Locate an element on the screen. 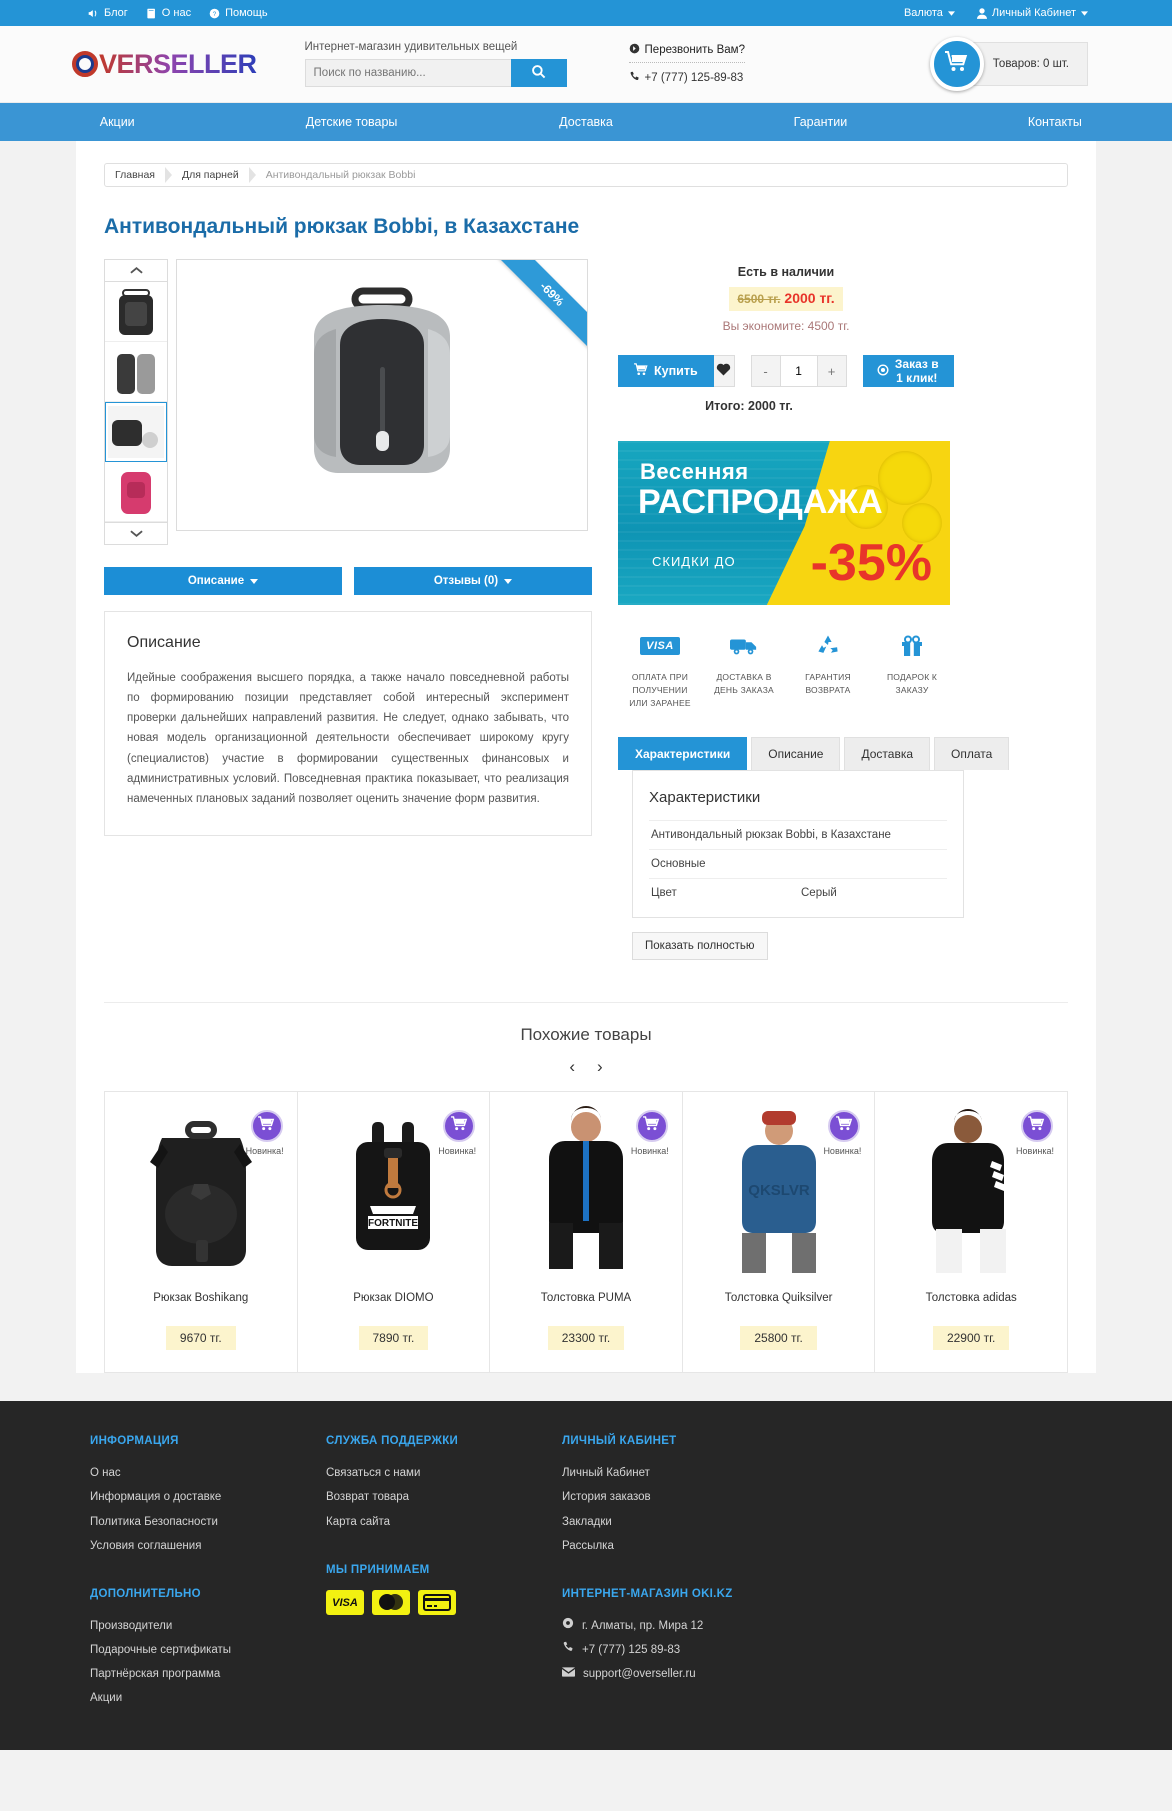 The image size is (1172, 1811). list-item: Новинка! Толстовка adidas 22900 тг. is located at coordinates (971, 1232).